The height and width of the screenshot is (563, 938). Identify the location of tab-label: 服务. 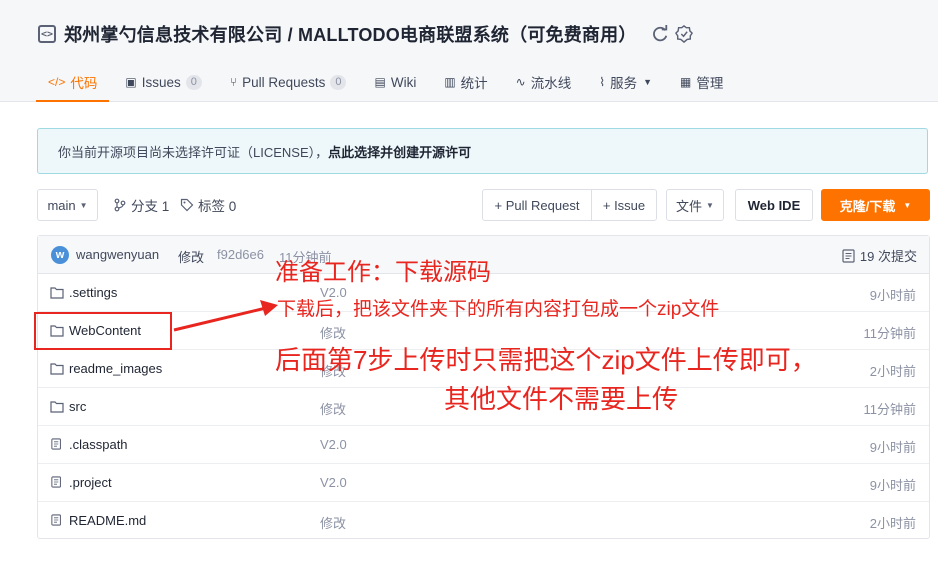
(624, 83).